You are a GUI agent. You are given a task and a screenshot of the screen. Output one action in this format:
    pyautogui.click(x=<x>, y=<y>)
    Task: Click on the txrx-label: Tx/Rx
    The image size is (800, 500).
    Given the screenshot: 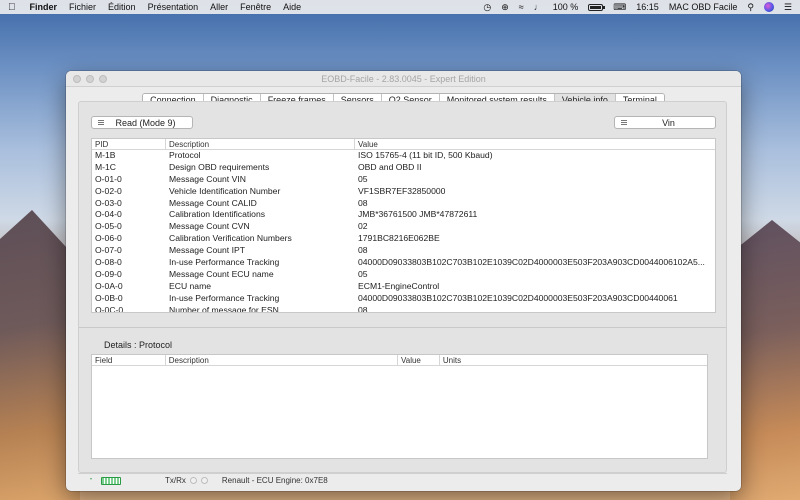 What is the action you would take?
    pyautogui.click(x=175, y=480)
    